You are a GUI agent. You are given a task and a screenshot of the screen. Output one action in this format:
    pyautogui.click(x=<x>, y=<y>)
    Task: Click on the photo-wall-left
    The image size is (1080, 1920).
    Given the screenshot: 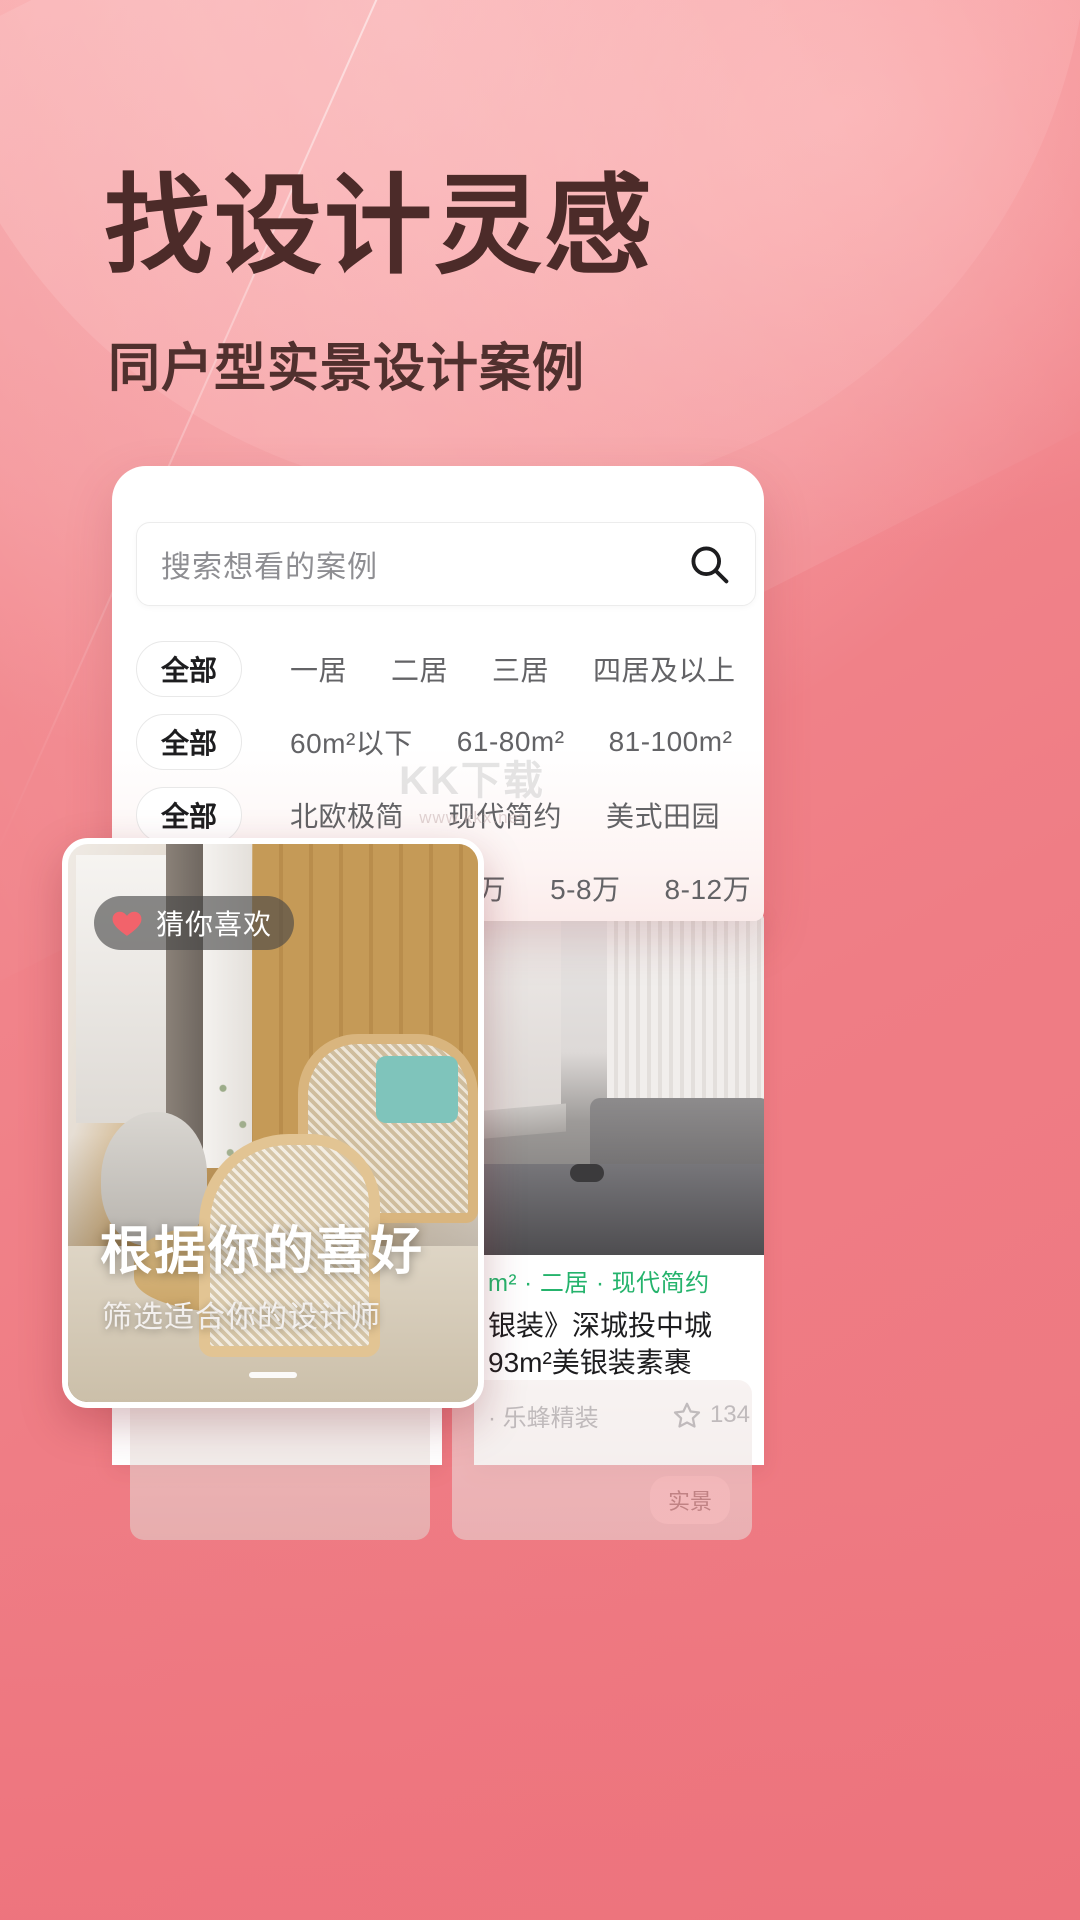 What is the action you would take?
    pyautogui.click(x=517, y=1017)
    